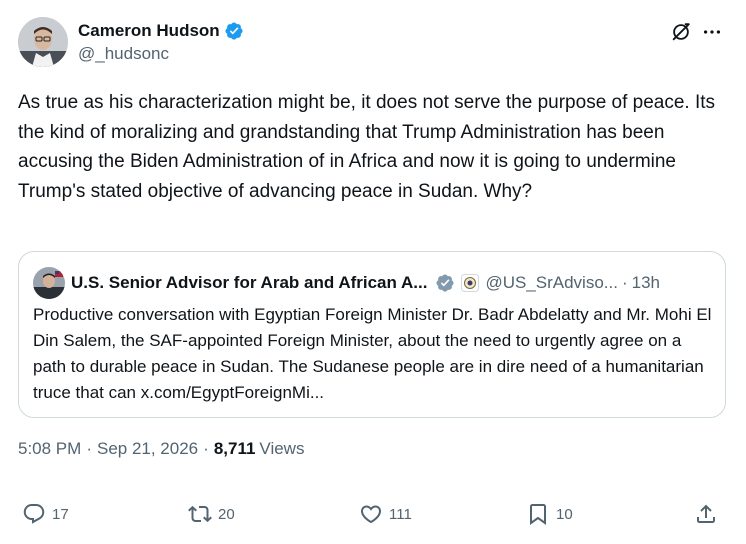 The image size is (746, 544). What do you see at coordinates (45, 514) in the screenshot?
I see `reply-button: 17` at bounding box center [45, 514].